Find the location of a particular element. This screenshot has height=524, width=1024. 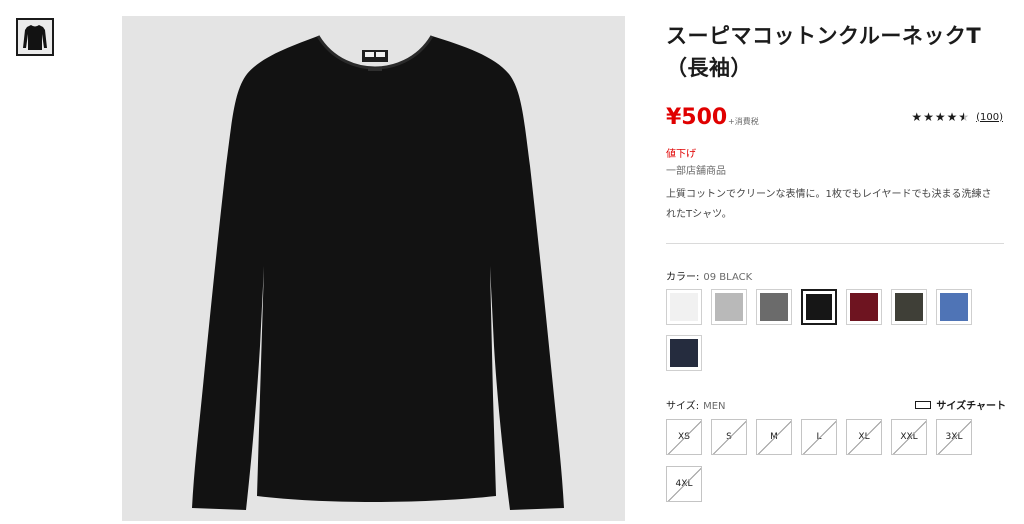

size-option-label: S is located at coordinates (729, 437).